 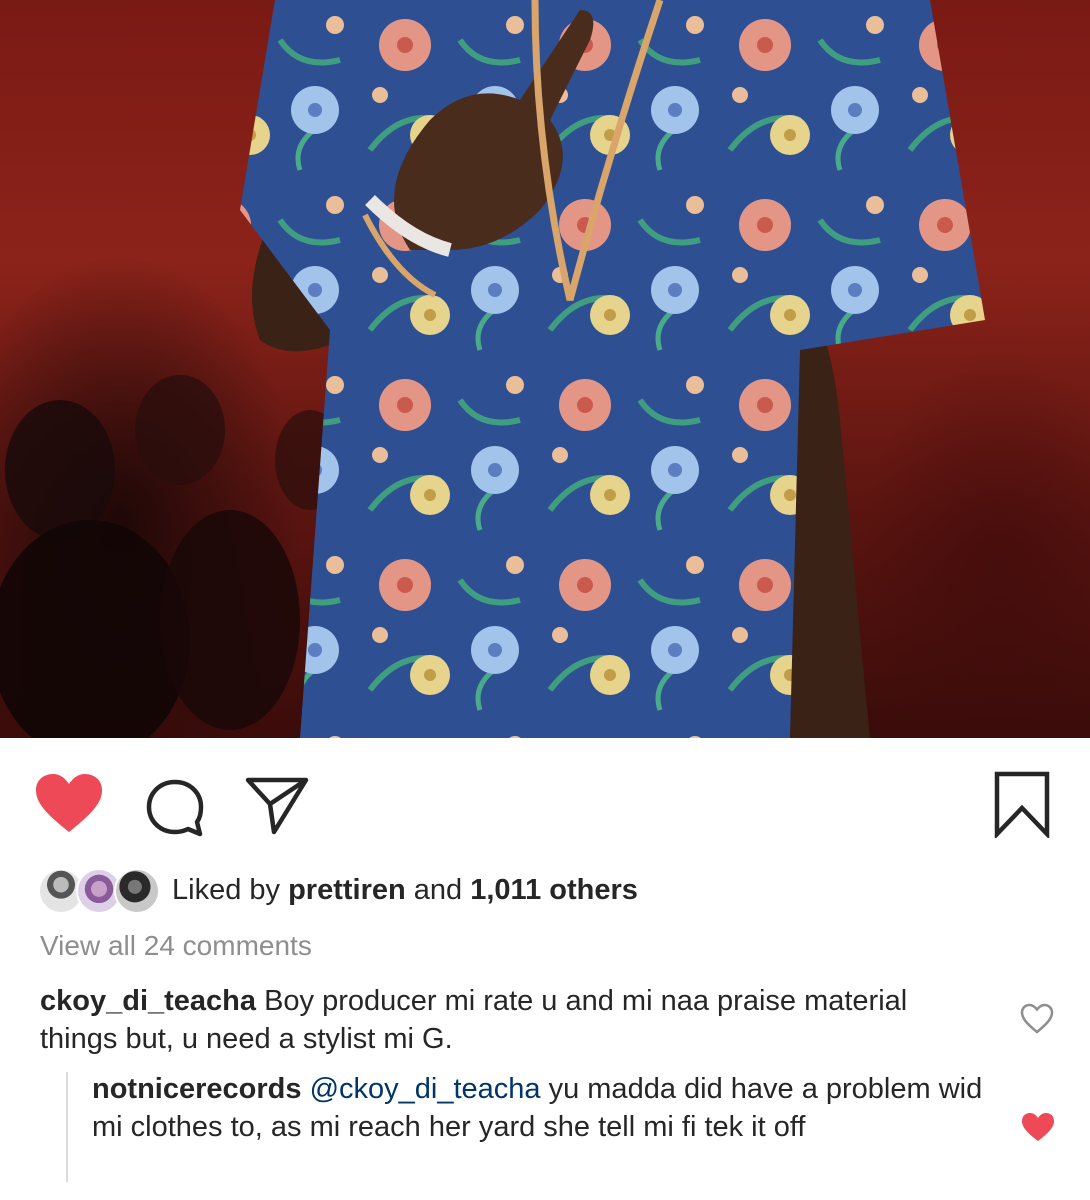 I want to click on liker-username: prettiren, so click(x=347, y=890).